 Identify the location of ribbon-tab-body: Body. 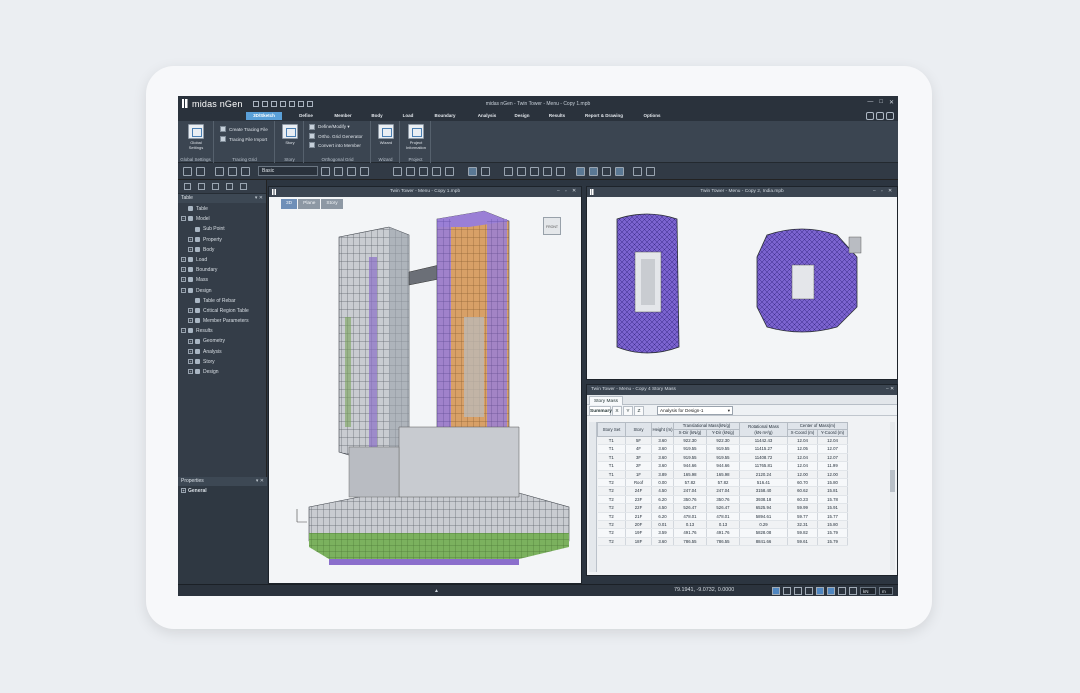
(377, 116).